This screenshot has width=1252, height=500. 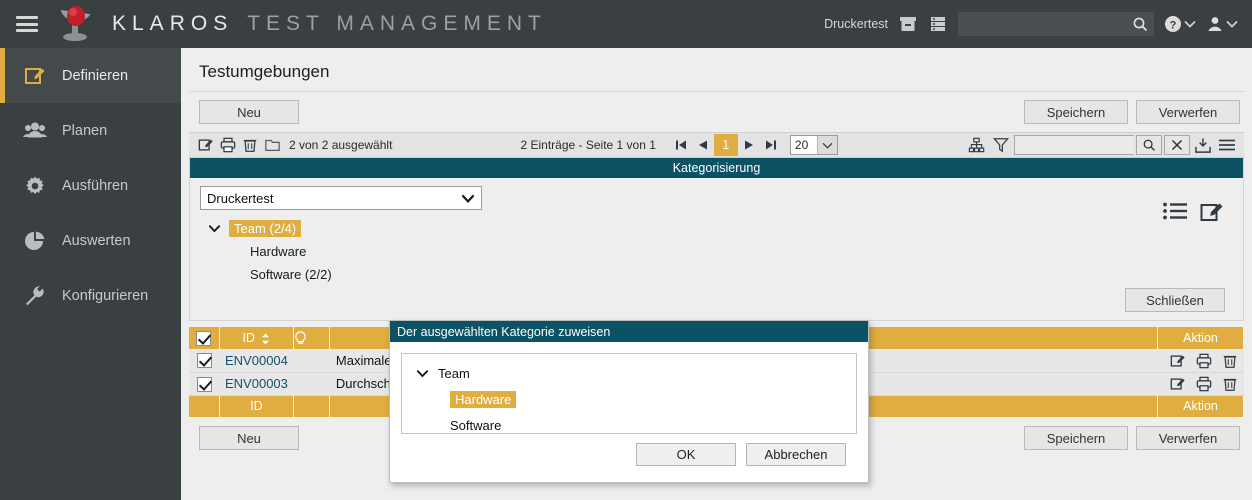 I want to click on sidebar-item-planen: Planen, so click(x=90, y=130).